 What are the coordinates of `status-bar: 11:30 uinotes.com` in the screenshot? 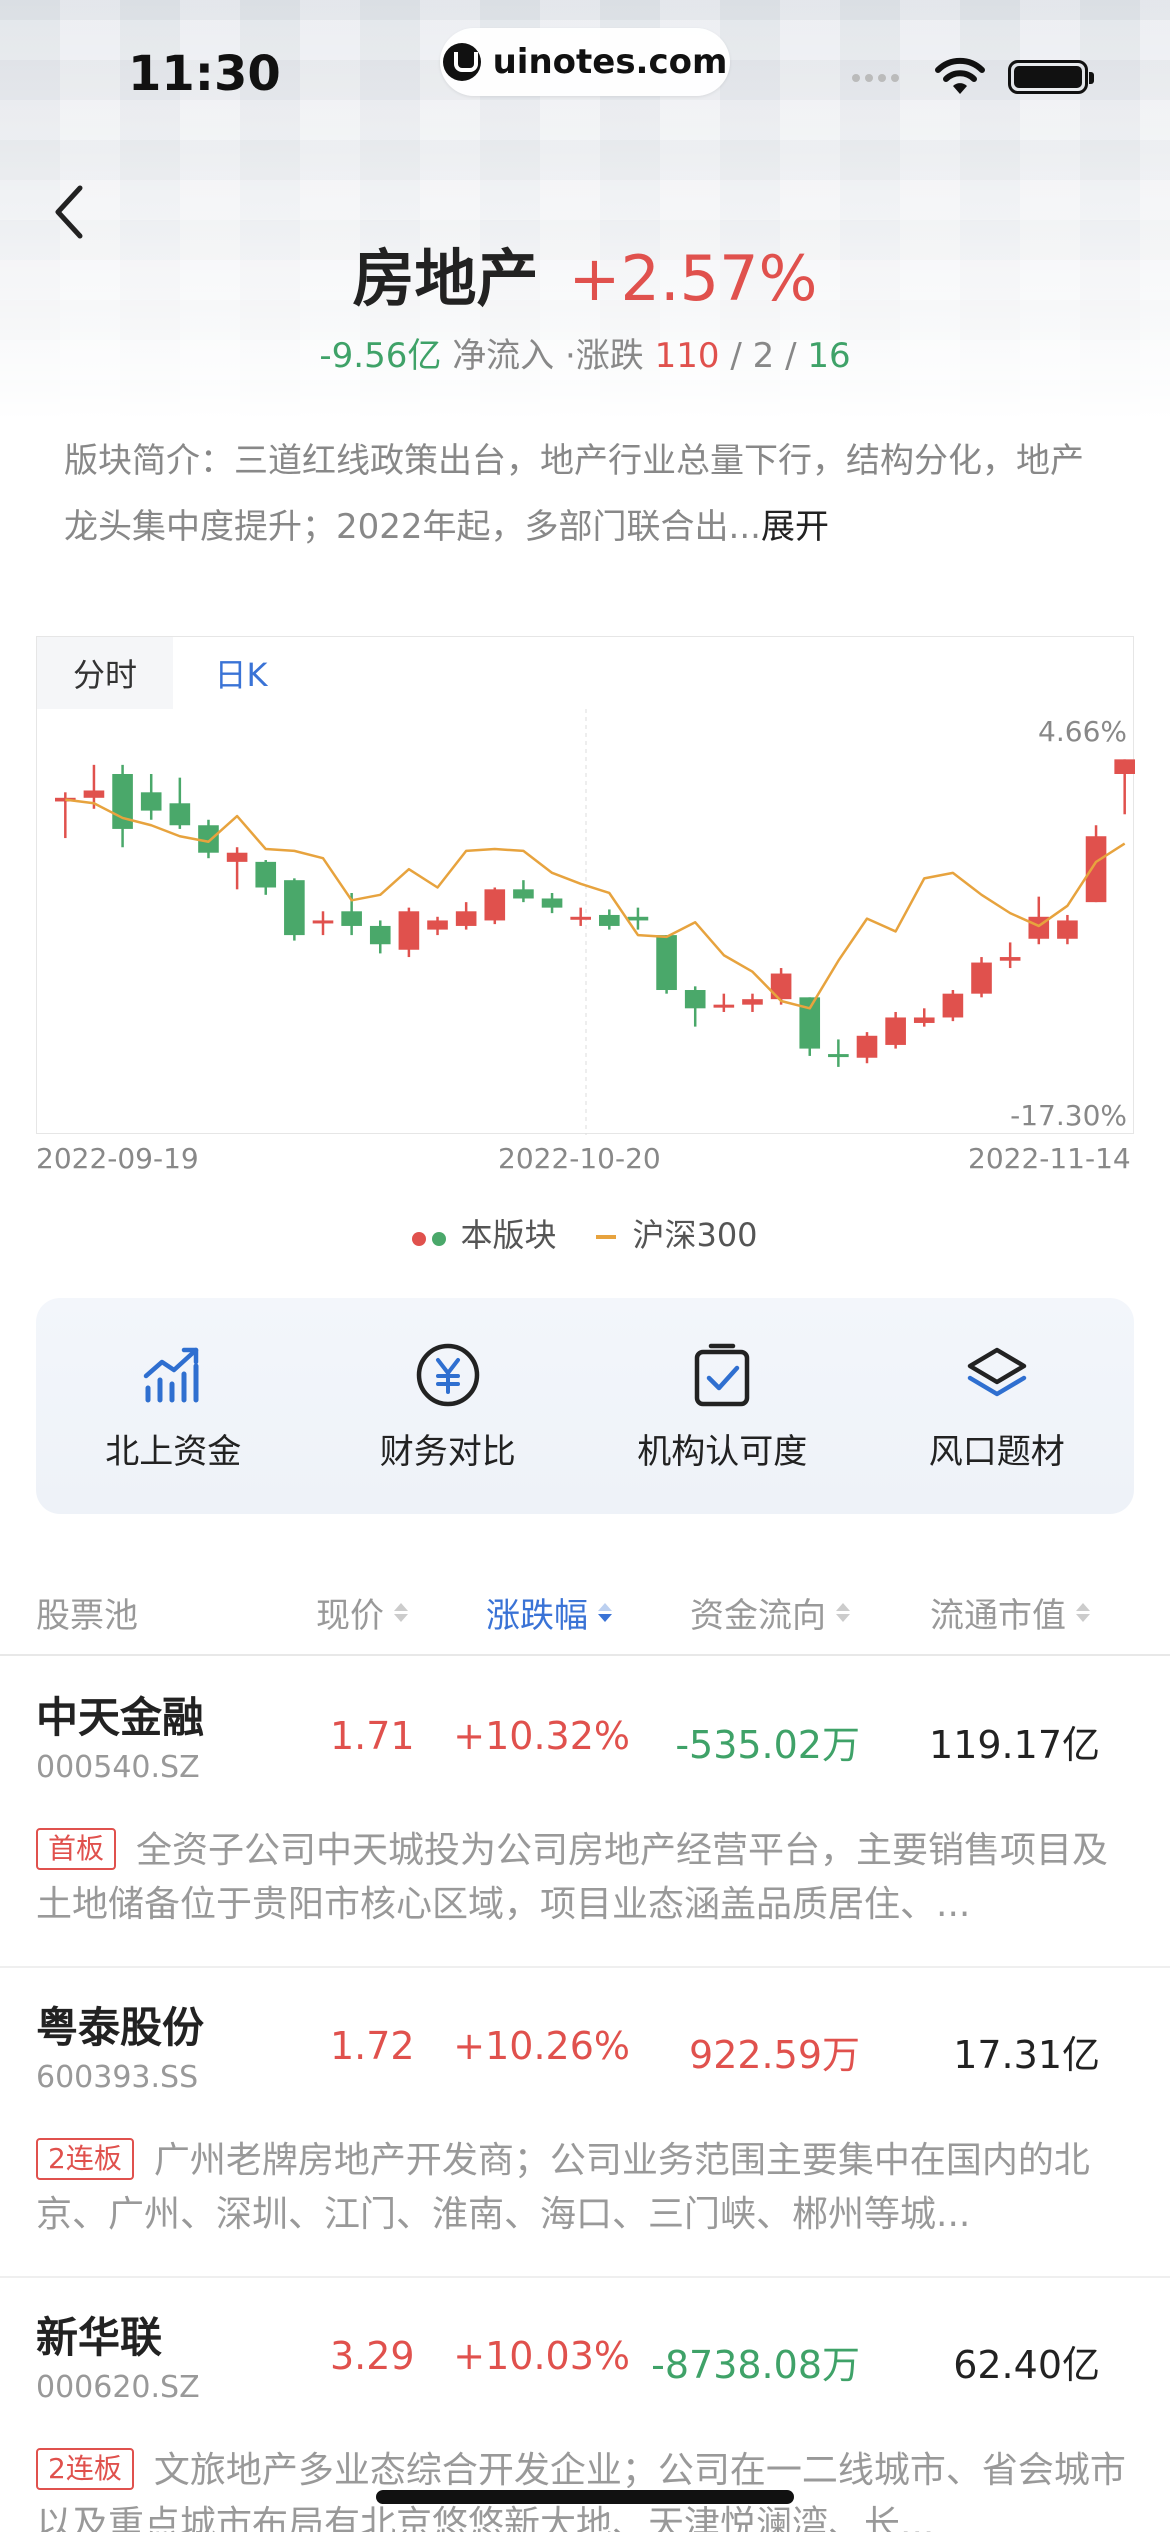 It's located at (585, 70).